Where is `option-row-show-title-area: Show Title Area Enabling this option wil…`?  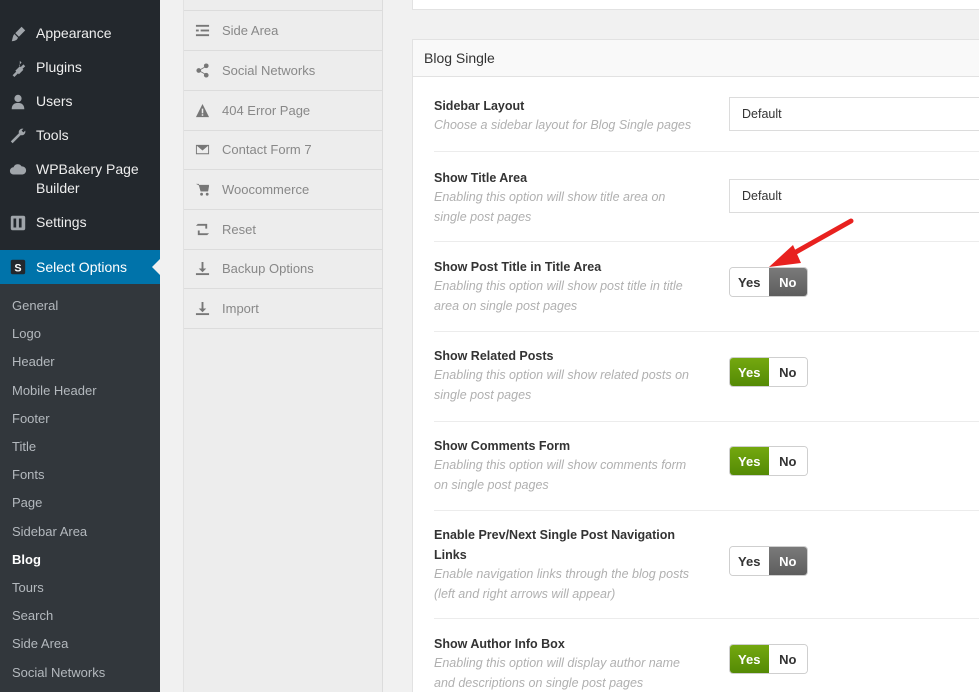 option-row-show-title-area: Show Title Area Enabling this option wil… is located at coordinates (706, 206).